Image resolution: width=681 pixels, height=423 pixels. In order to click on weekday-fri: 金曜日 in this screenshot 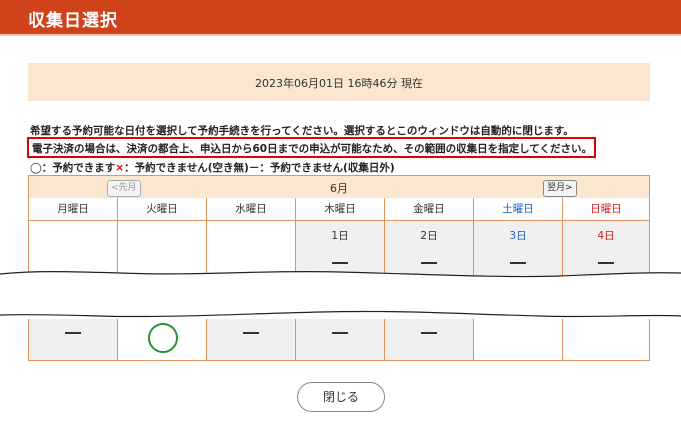, I will do `click(429, 209)`.